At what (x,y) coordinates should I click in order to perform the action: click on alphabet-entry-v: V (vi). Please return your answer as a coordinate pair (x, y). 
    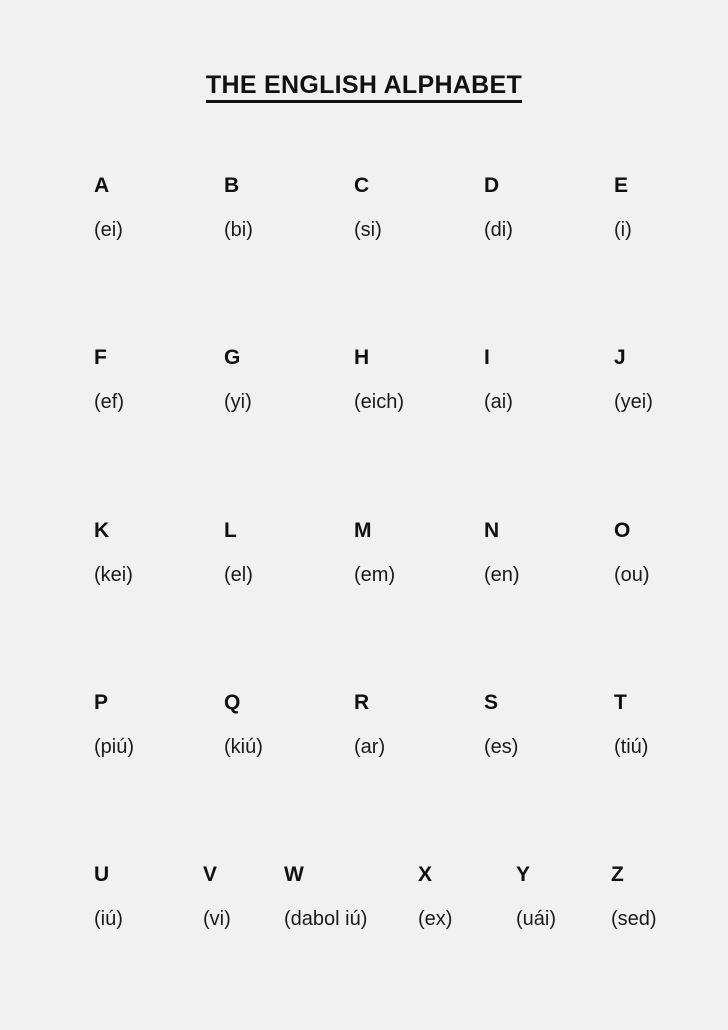
    Looking at the image, I should click on (217, 896).